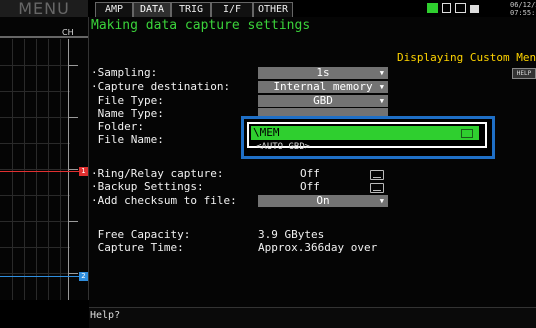  I want to click on menu-title: MENU, so click(44, 8).